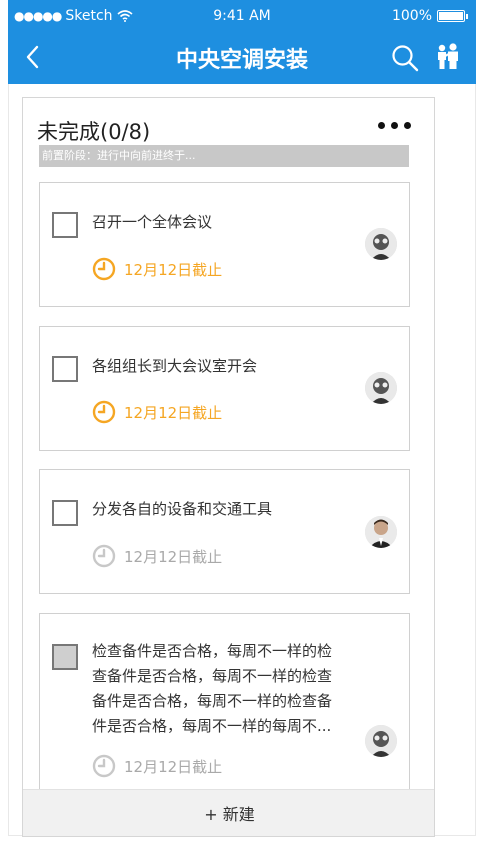 The image size is (484, 848). I want to click on battery-tip, so click(467, 16).